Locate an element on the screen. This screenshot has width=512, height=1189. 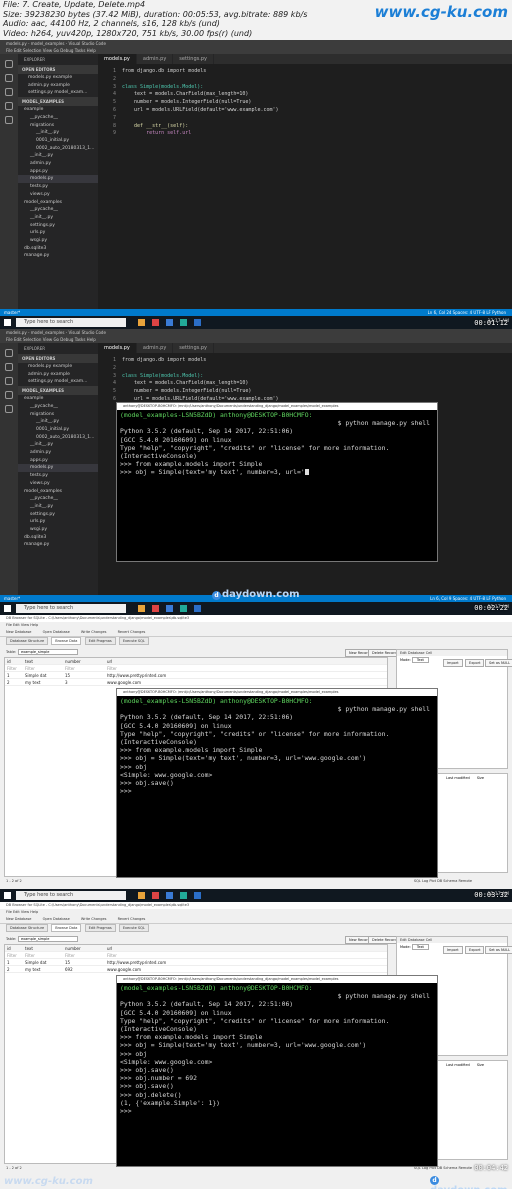
tab-models: models.py is located at coordinates (117, 348).